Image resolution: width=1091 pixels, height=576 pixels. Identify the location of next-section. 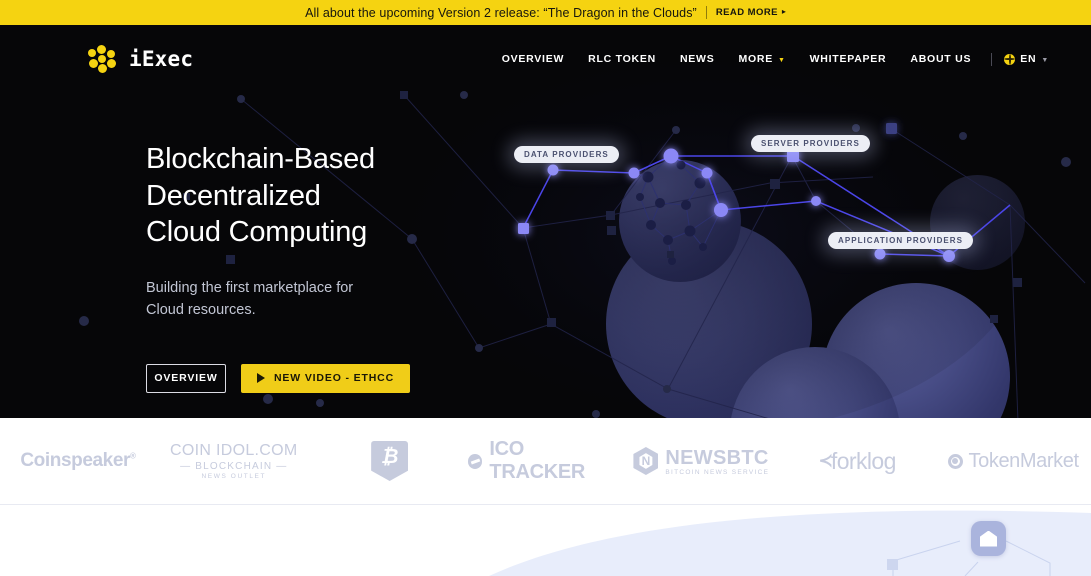
(545, 540).